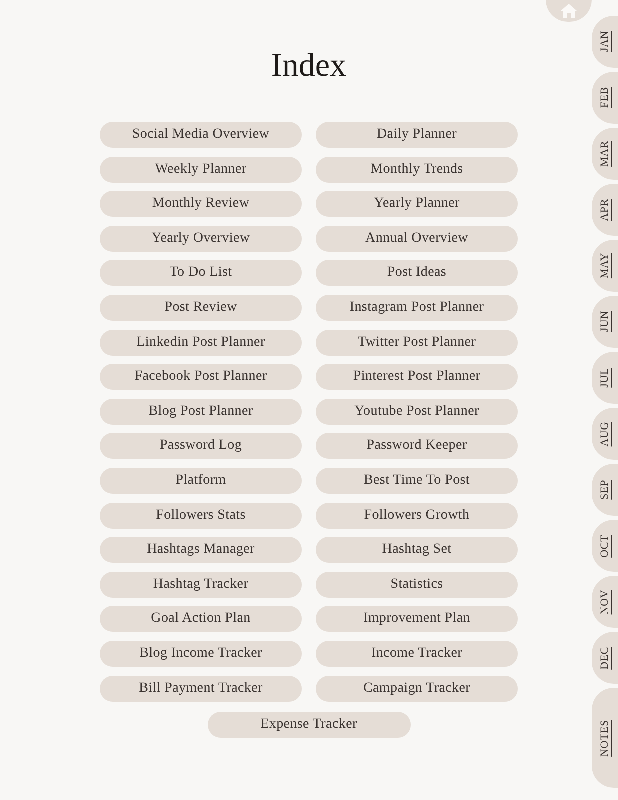 The width and height of the screenshot is (618, 800). What do you see at coordinates (309, 66) in the screenshot?
I see `page-title: Index` at bounding box center [309, 66].